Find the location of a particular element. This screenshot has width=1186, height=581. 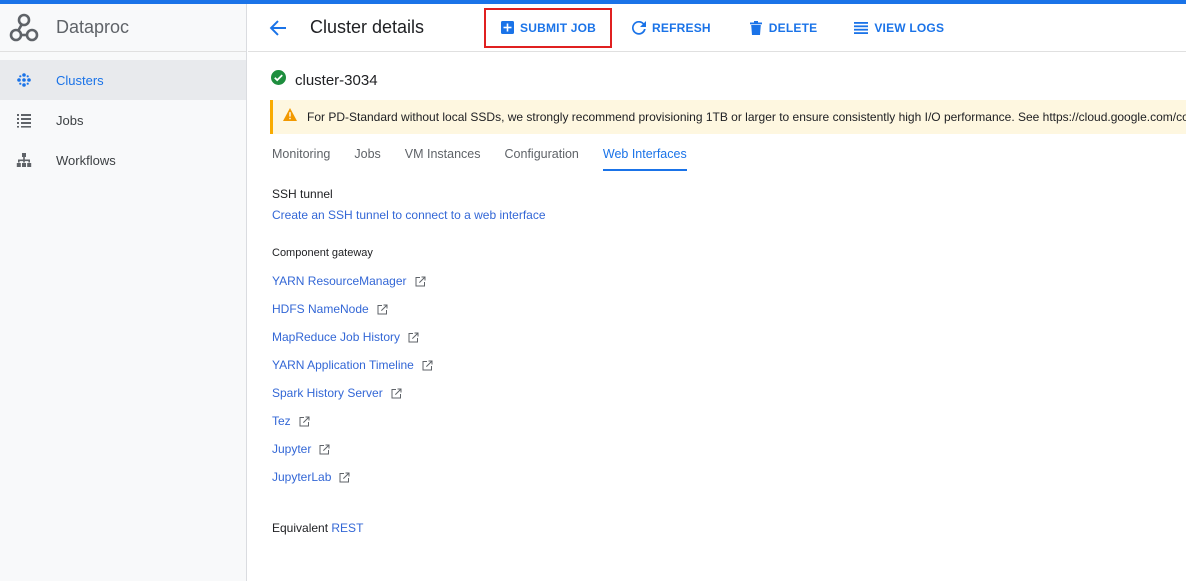

link-label: YARN Application Timeline is located at coordinates (343, 365).